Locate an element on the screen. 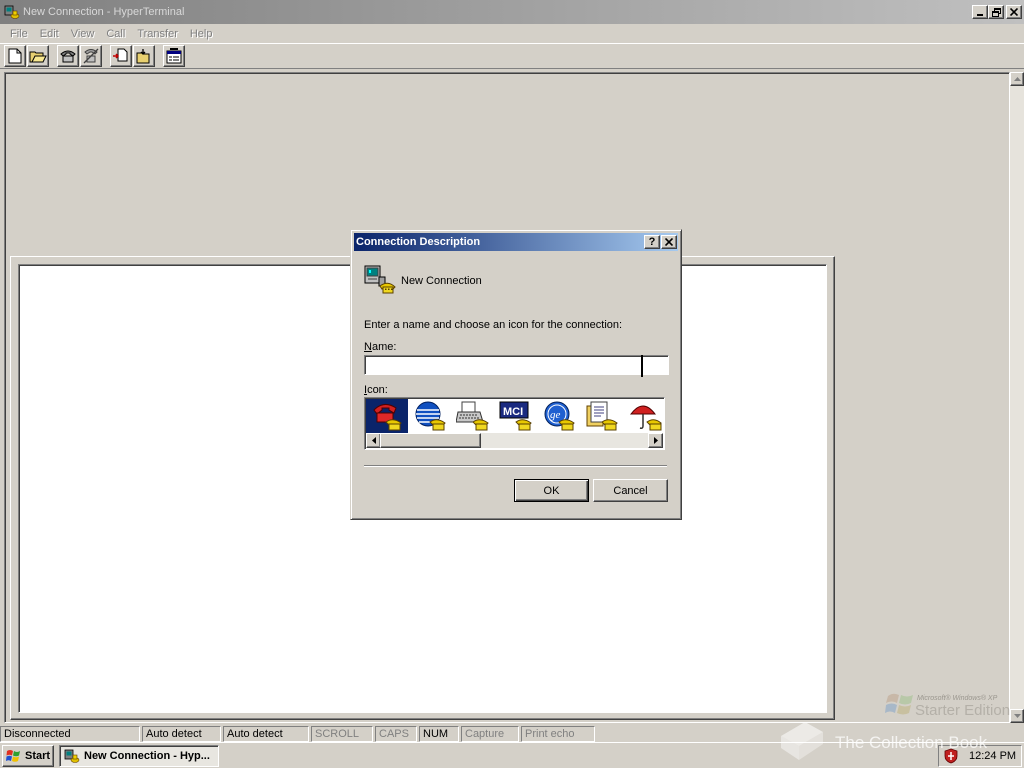 Image resolution: width=1024 pixels, height=768 pixels. icon-list: MCI ge is located at coordinates (514, 423).